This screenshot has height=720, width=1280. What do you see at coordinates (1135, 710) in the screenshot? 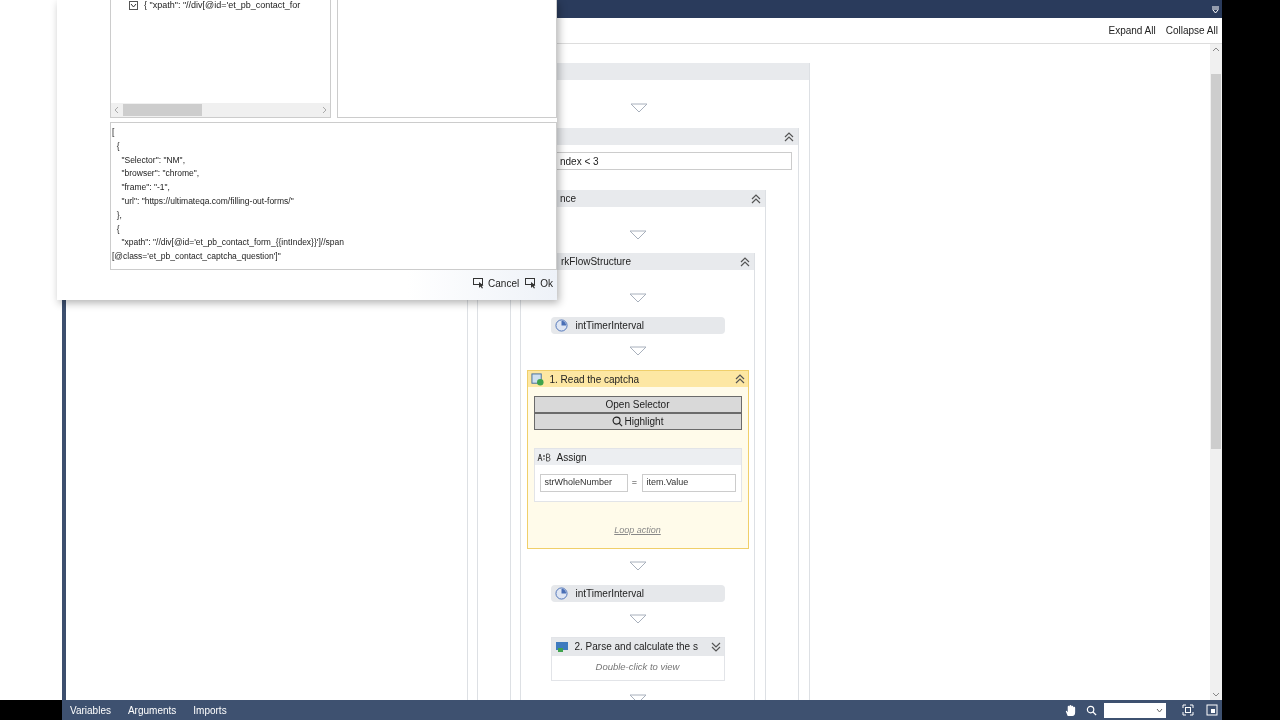
I see `zoom-combo-box` at bounding box center [1135, 710].